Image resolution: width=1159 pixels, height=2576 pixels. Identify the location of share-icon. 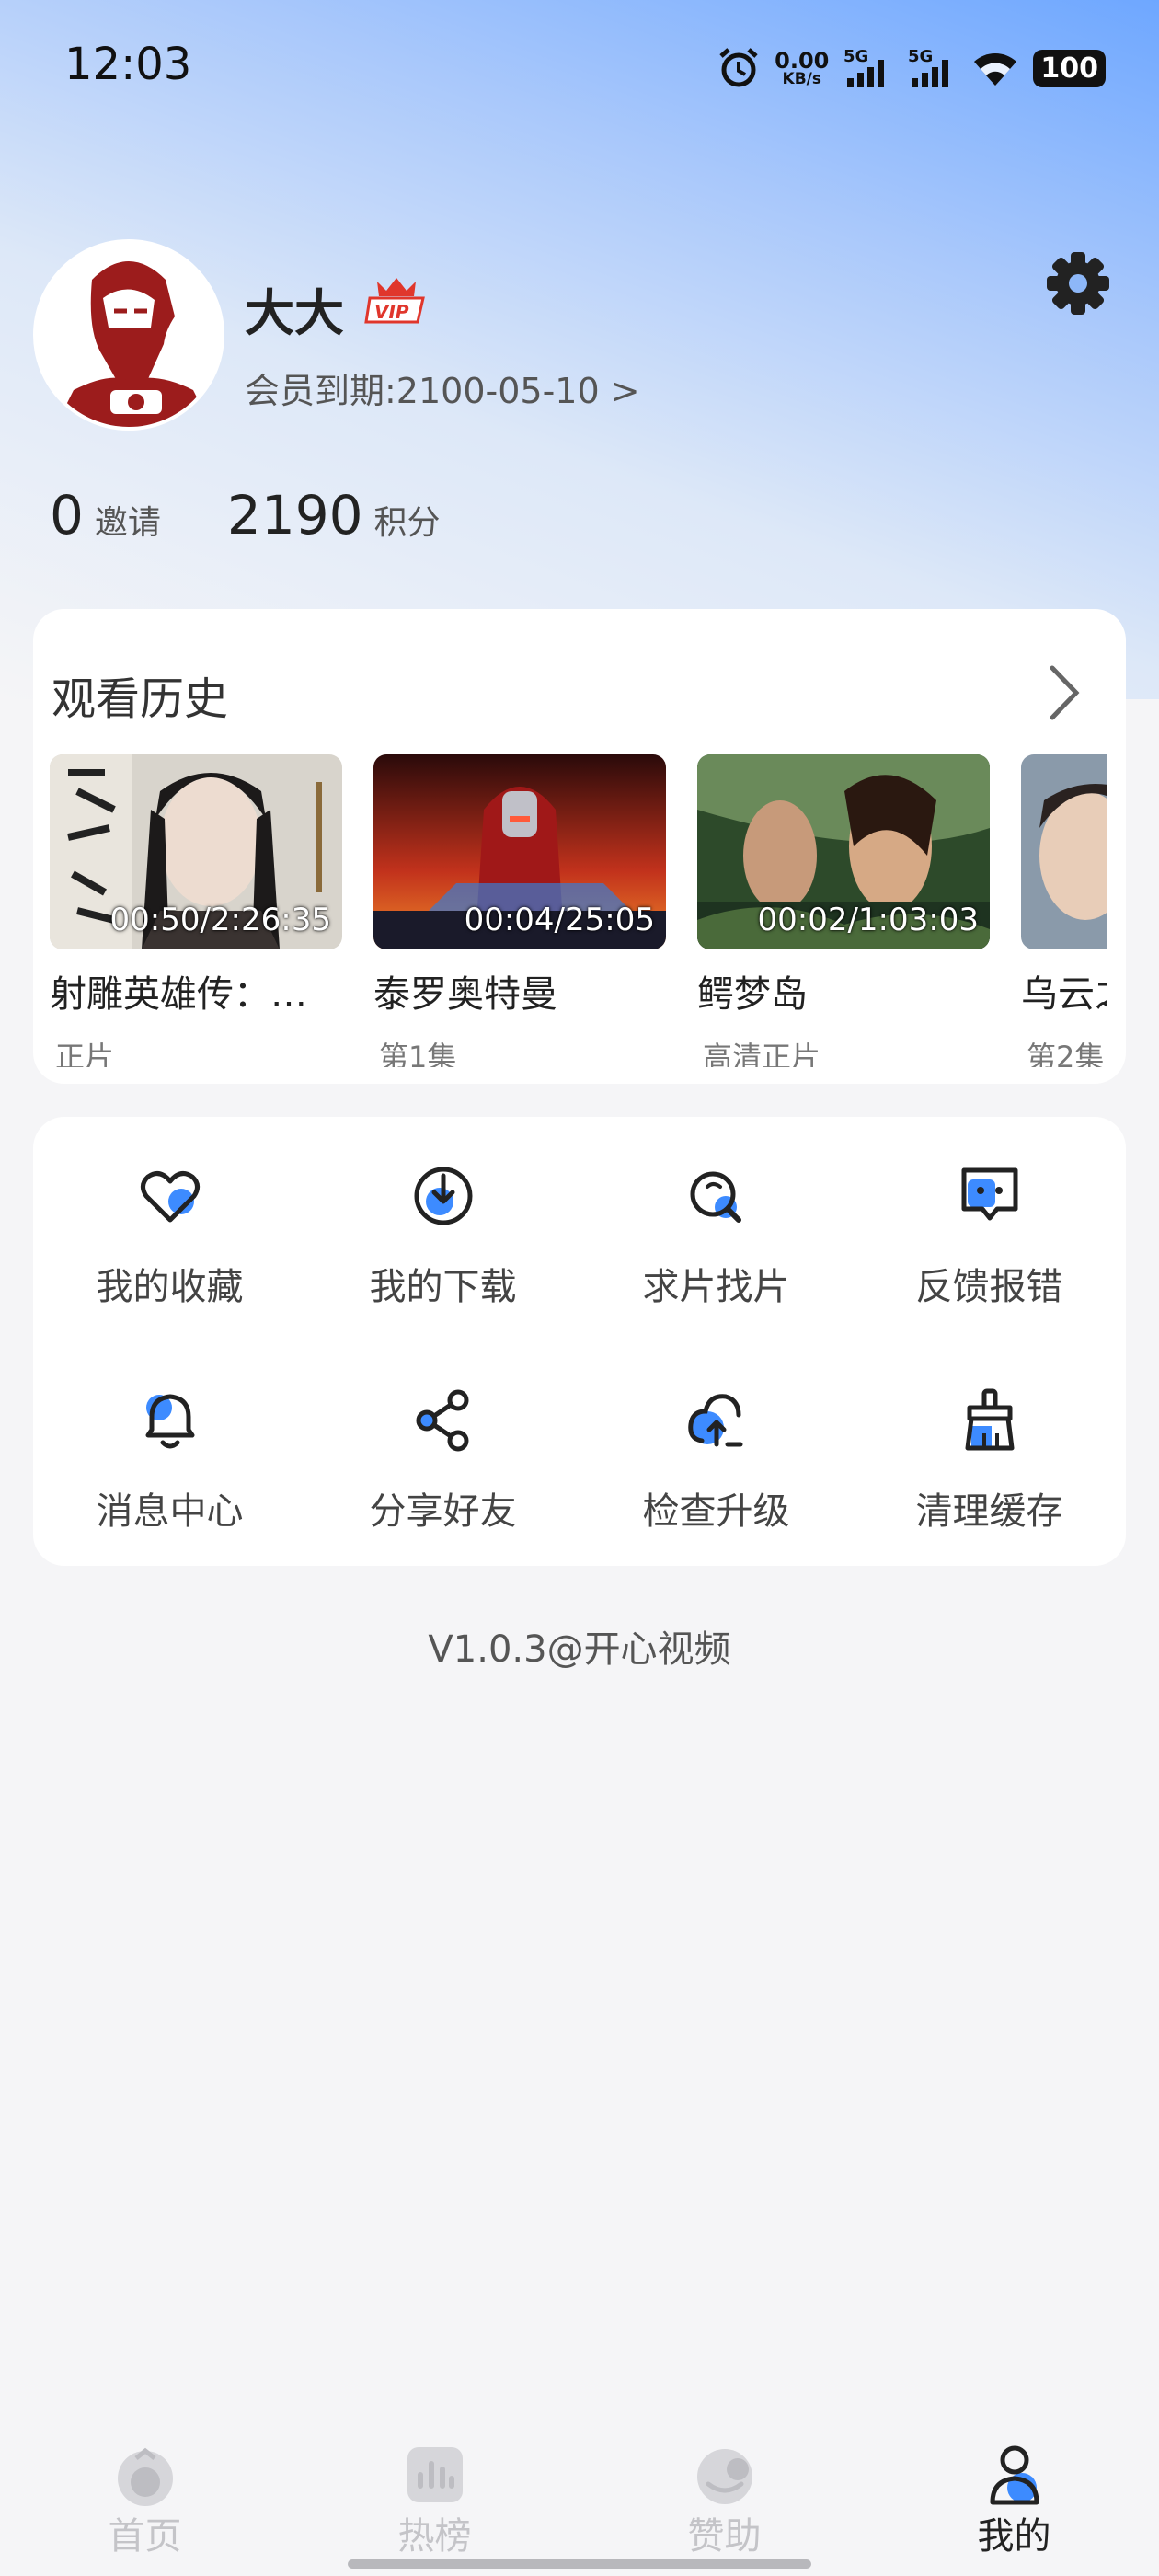
(442, 1420).